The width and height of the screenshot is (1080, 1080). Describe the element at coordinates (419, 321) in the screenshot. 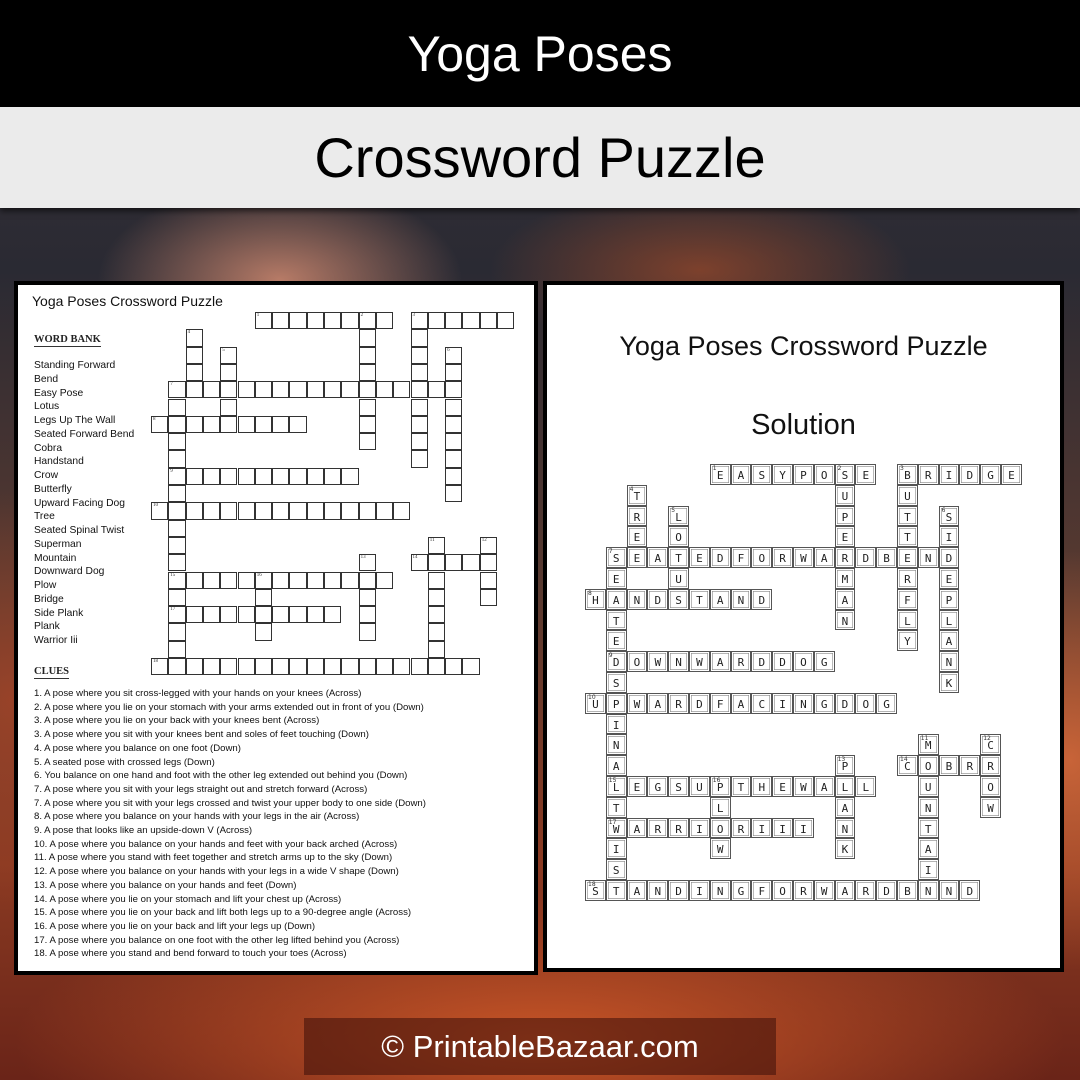

I see `puzzle-cell: 3` at that location.